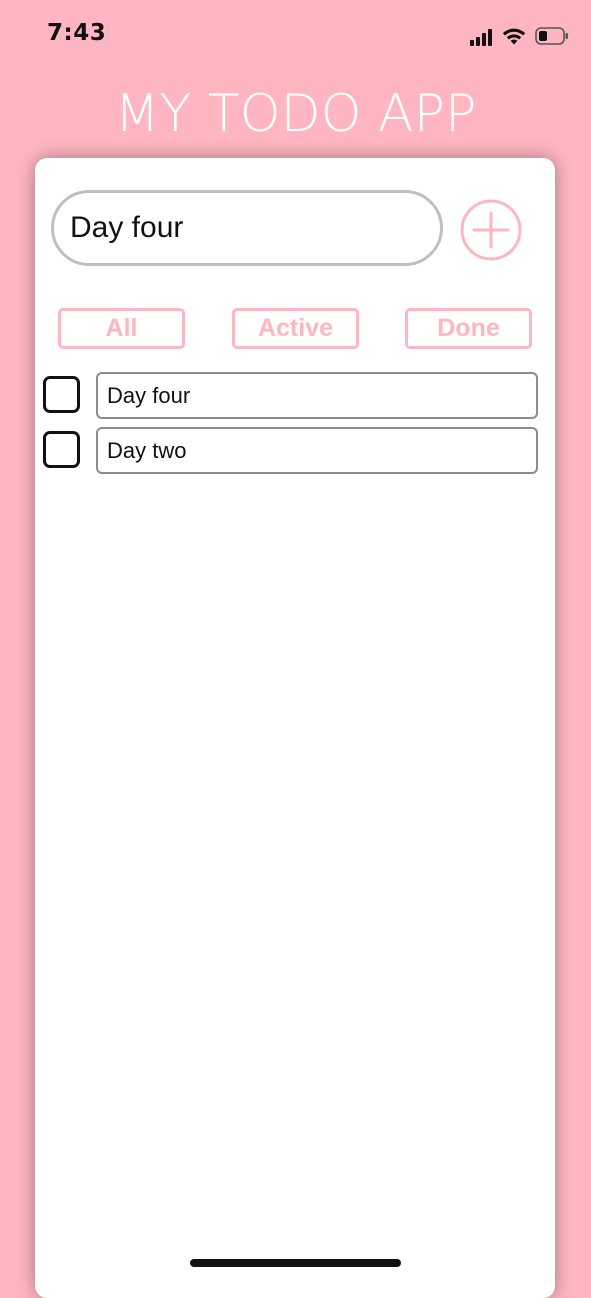 This screenshot has height=1298, width=591. I want to click on wifi-icon, so click(514, 36).